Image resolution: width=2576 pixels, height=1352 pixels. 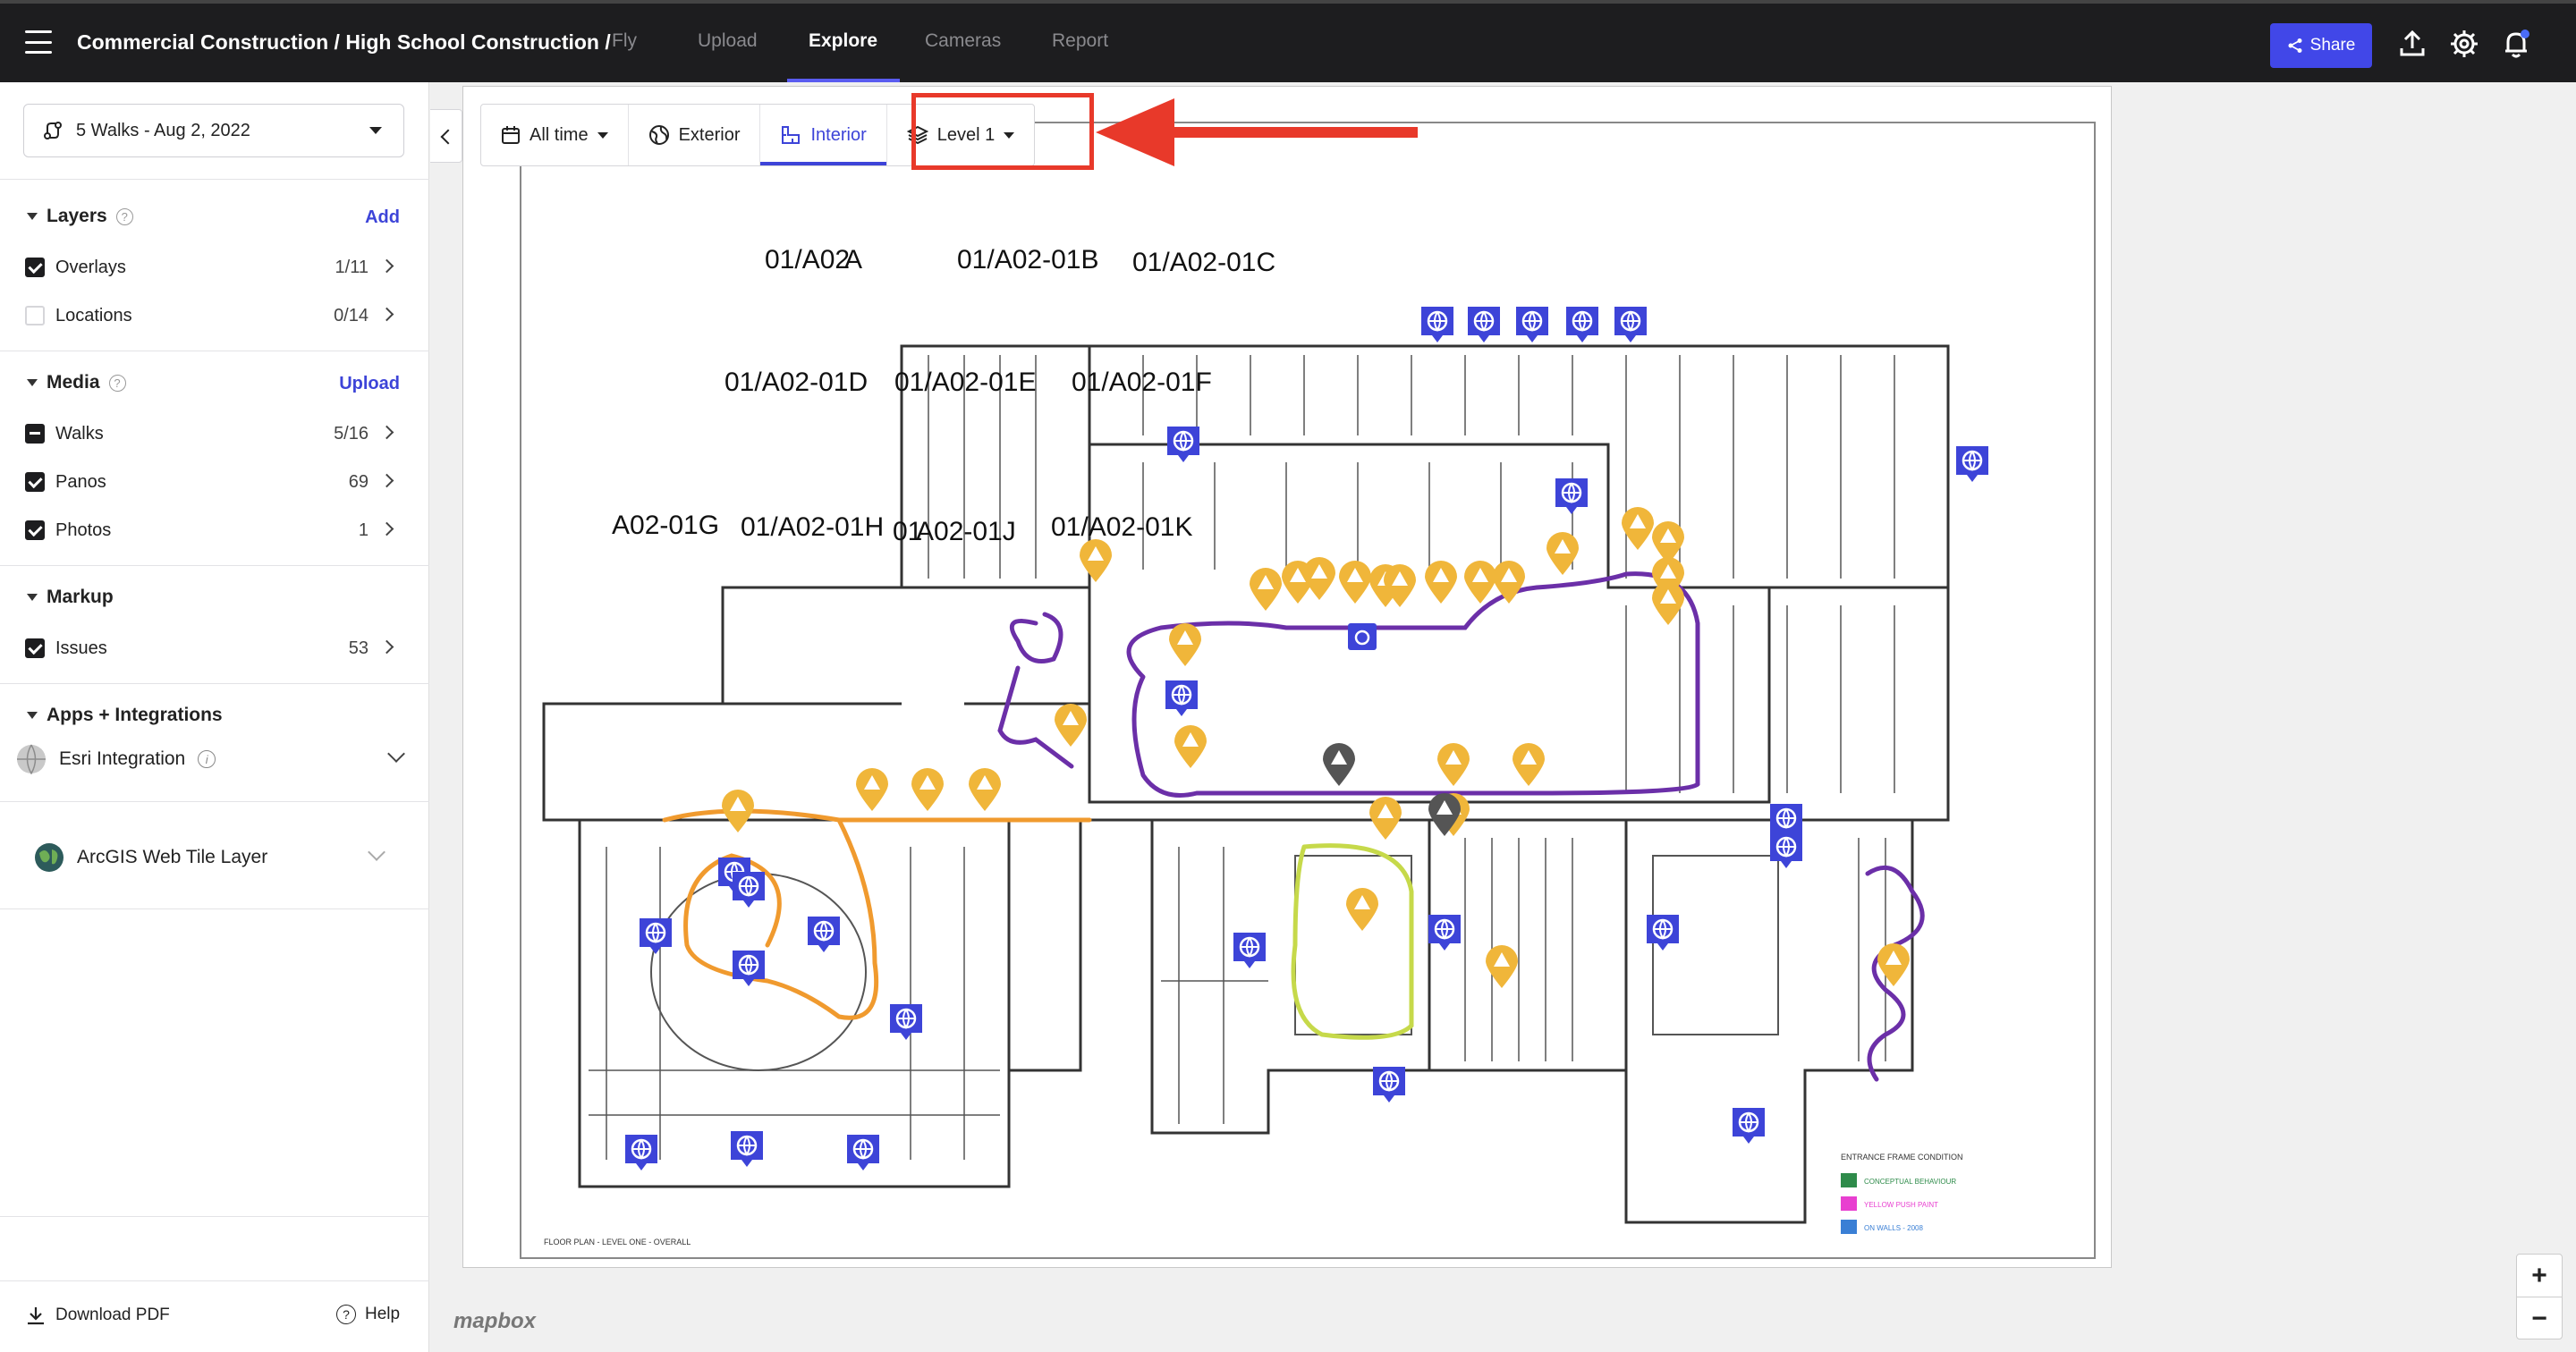 I want to click on esri-integration-row: Esri Integration i, so click(x=116, y=759).